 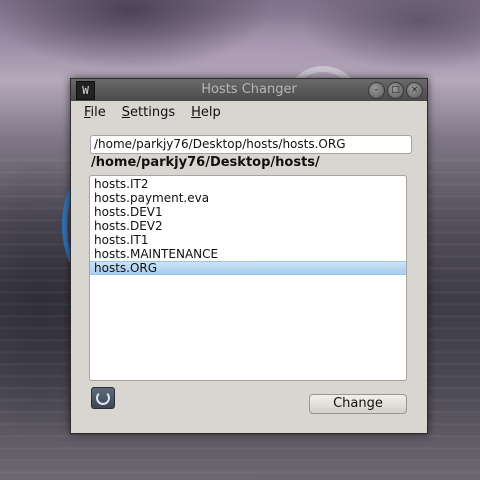 I want to click on hosts-list-item: hosts.MAINTENANCE, so click(x=248, y=254).